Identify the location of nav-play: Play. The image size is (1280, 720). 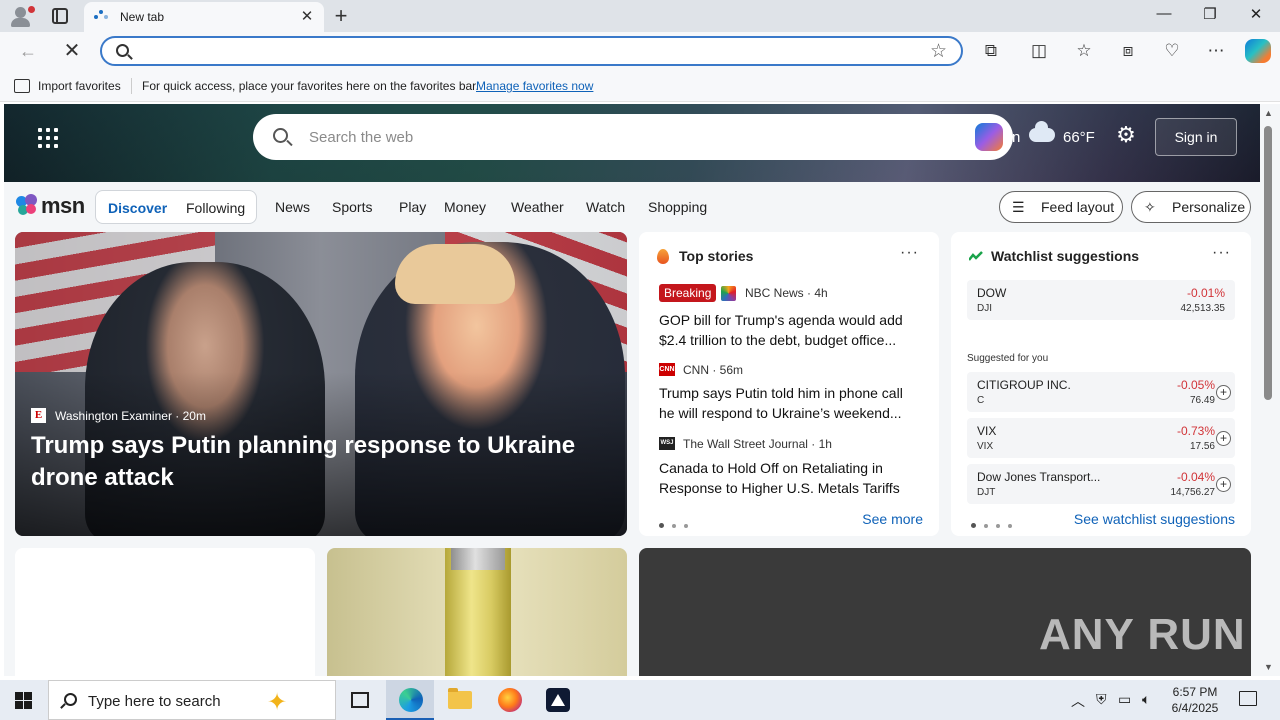
(412, 207).